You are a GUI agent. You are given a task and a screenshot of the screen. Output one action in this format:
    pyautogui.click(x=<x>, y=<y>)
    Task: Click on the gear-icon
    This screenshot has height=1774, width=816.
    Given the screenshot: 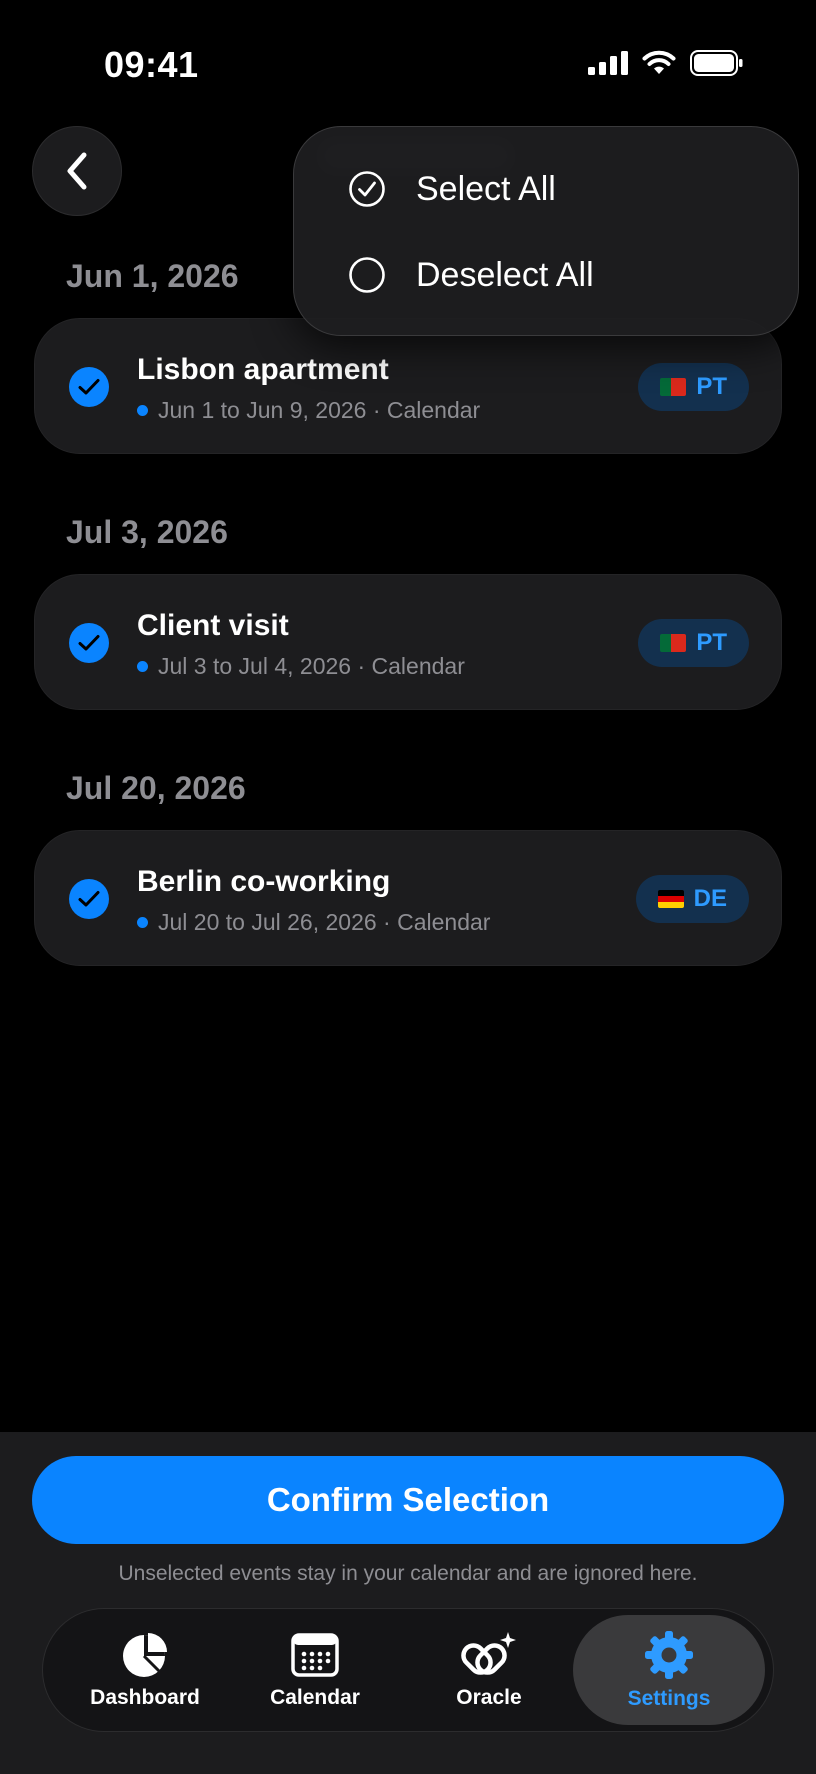 What is the action you would take?
    pyautogui.click(x=669, y=1655)
    